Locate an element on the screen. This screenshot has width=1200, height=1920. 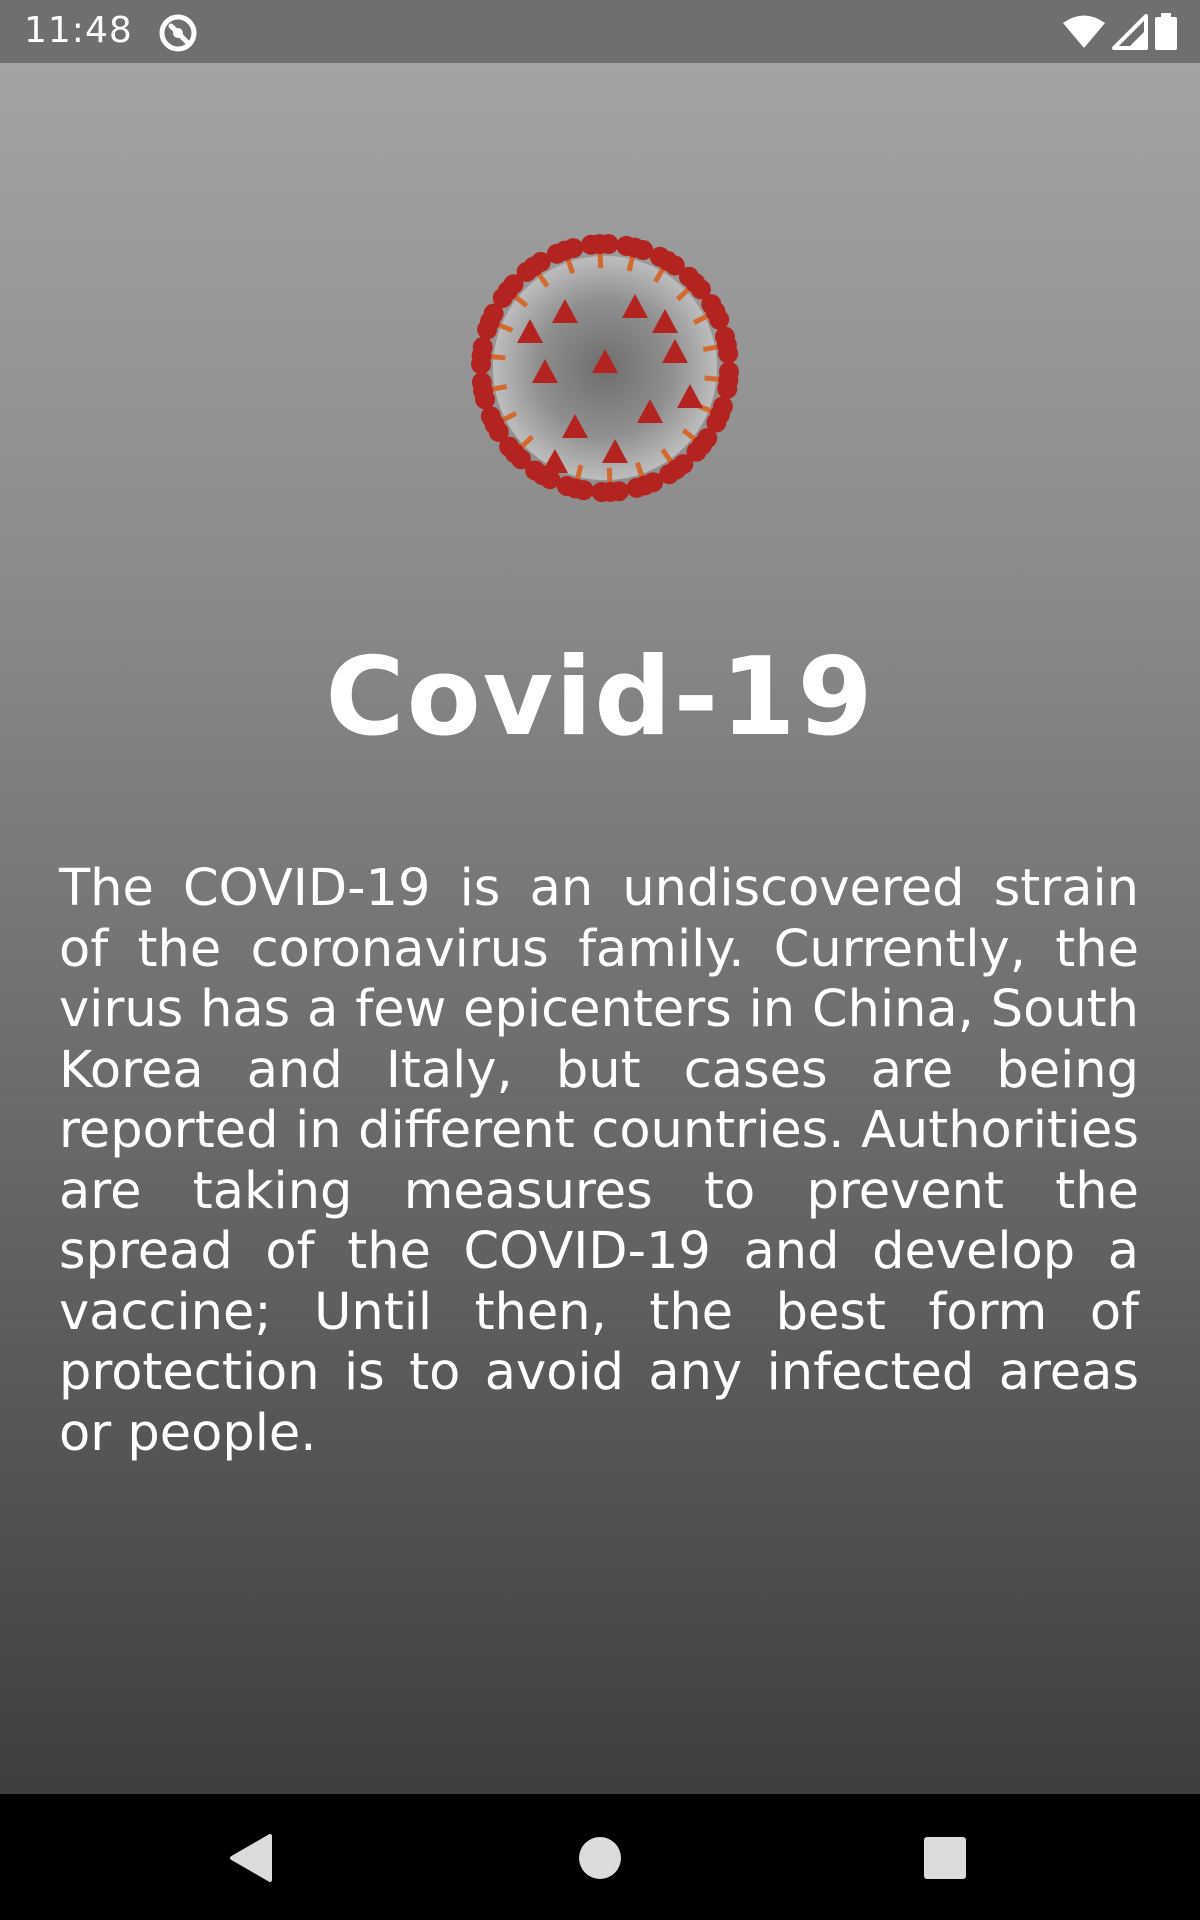
battery-icon is located at coordinates (1166, 31).